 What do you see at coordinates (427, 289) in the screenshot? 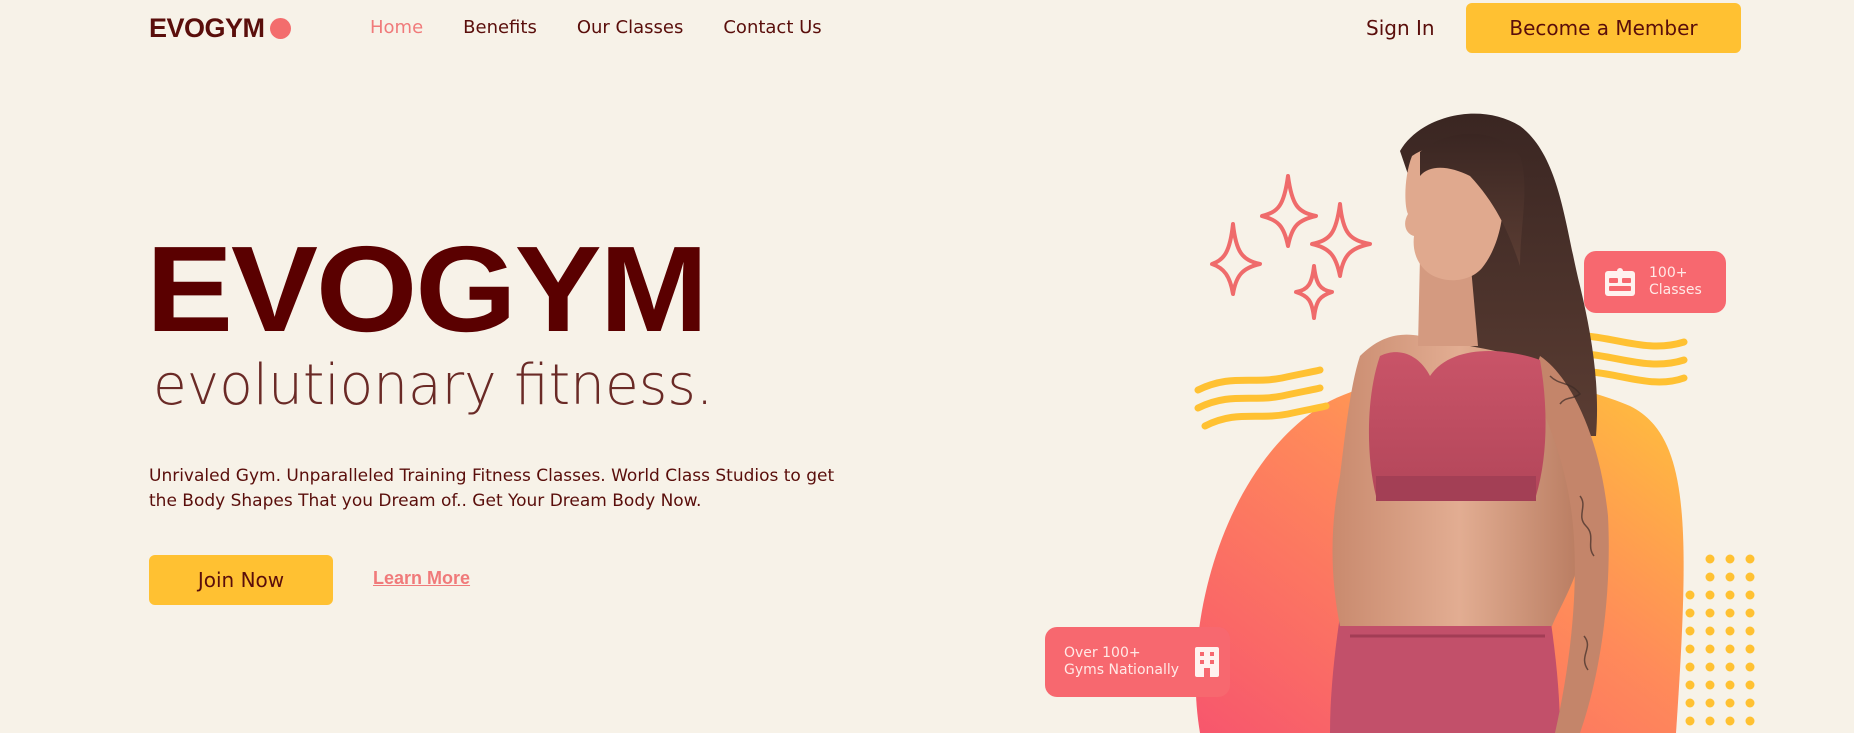
I see `hero-title: EVOGYM` at bounding box center [427, 289].